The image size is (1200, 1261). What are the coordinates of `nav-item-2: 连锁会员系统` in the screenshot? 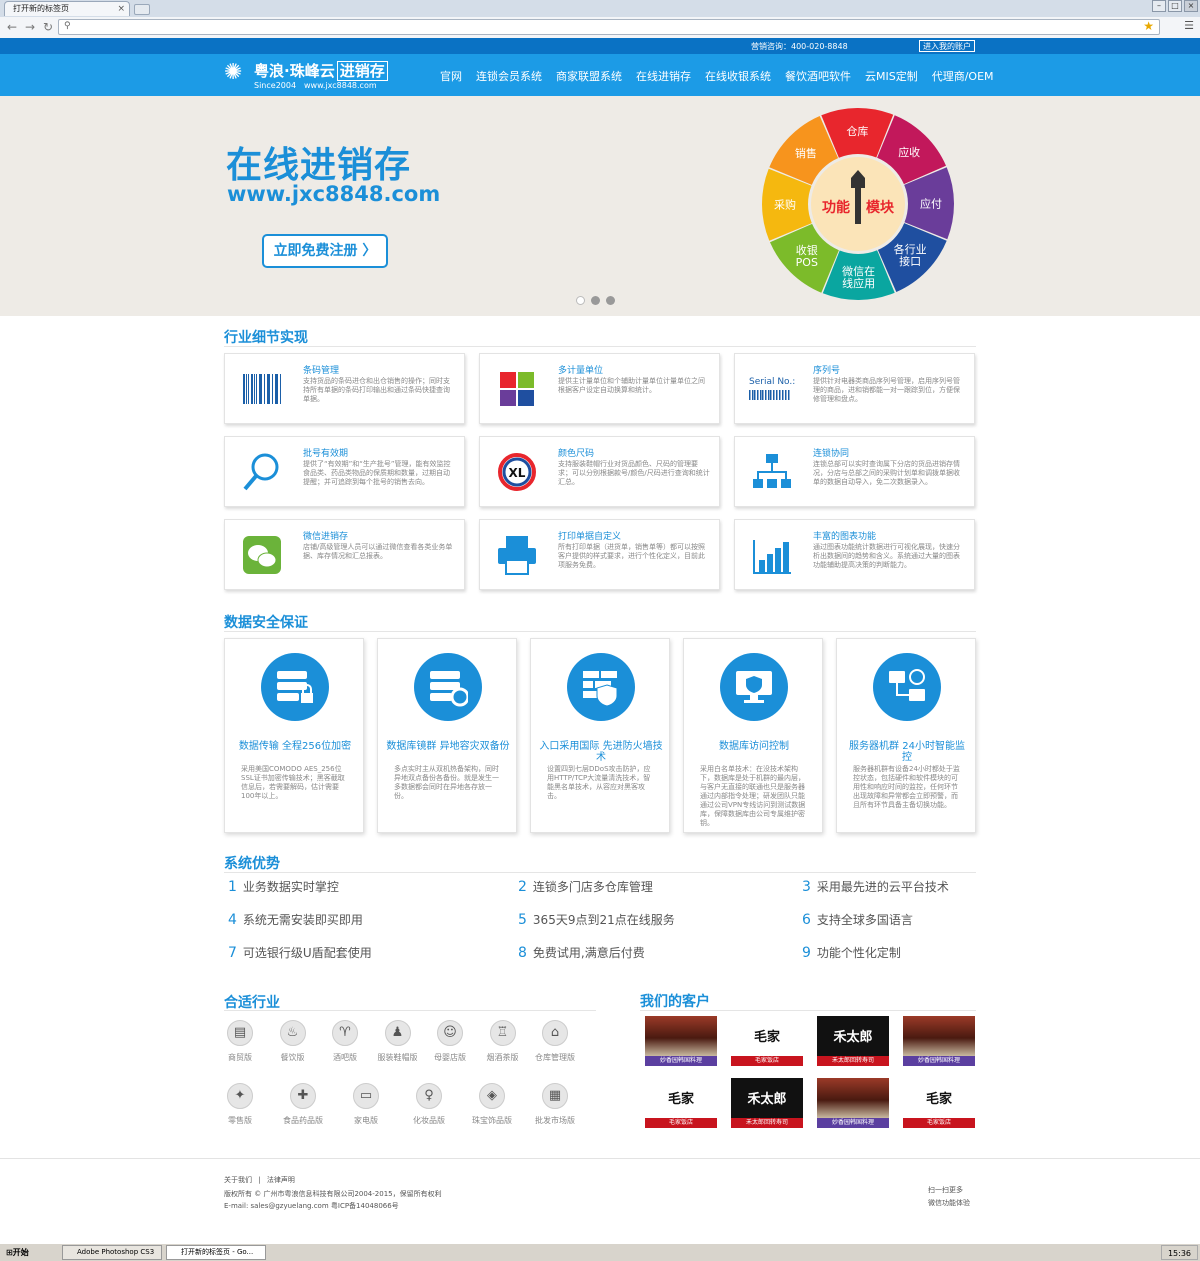 It's located at (509, 76).